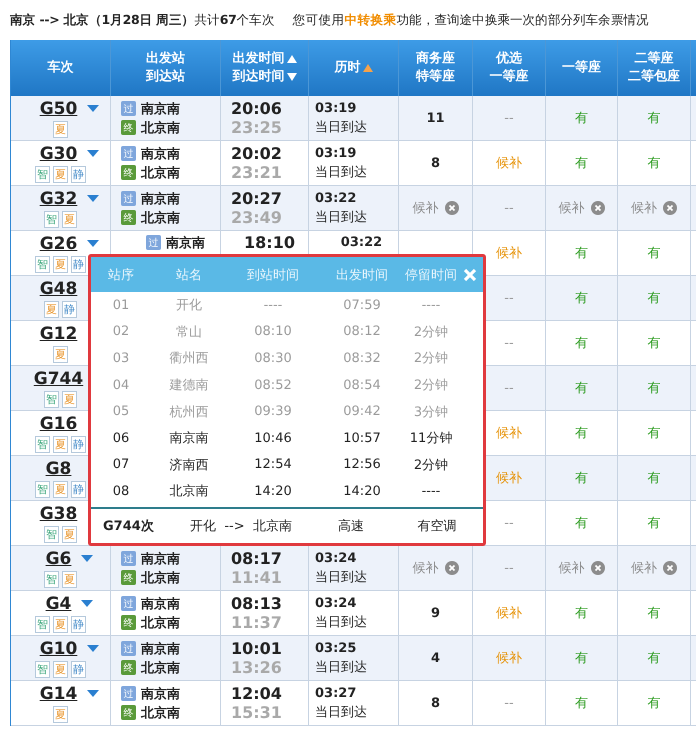  What do you see at coordinates (59, 514) in the screenshot?
I see `train-number-link: G38` at bounding box center [59, 514].